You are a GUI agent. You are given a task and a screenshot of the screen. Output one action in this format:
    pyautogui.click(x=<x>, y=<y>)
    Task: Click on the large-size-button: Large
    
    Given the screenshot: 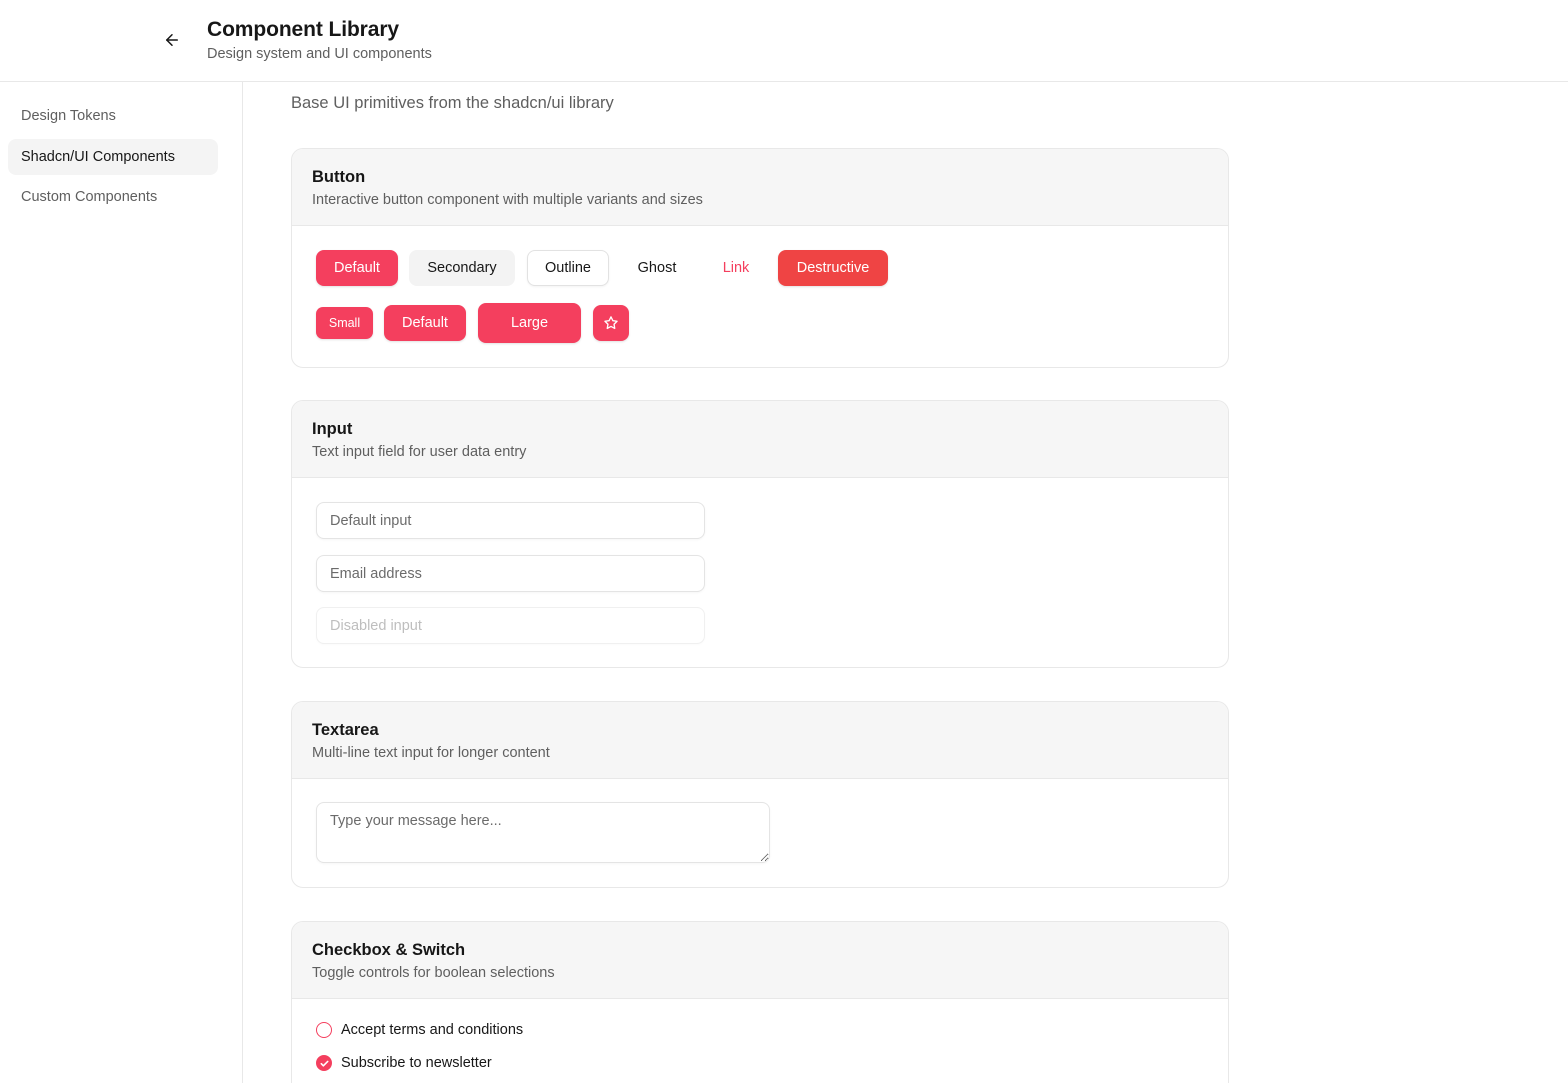 What is the action you would take?
    pyautogui.click(x=529, y=323)
    